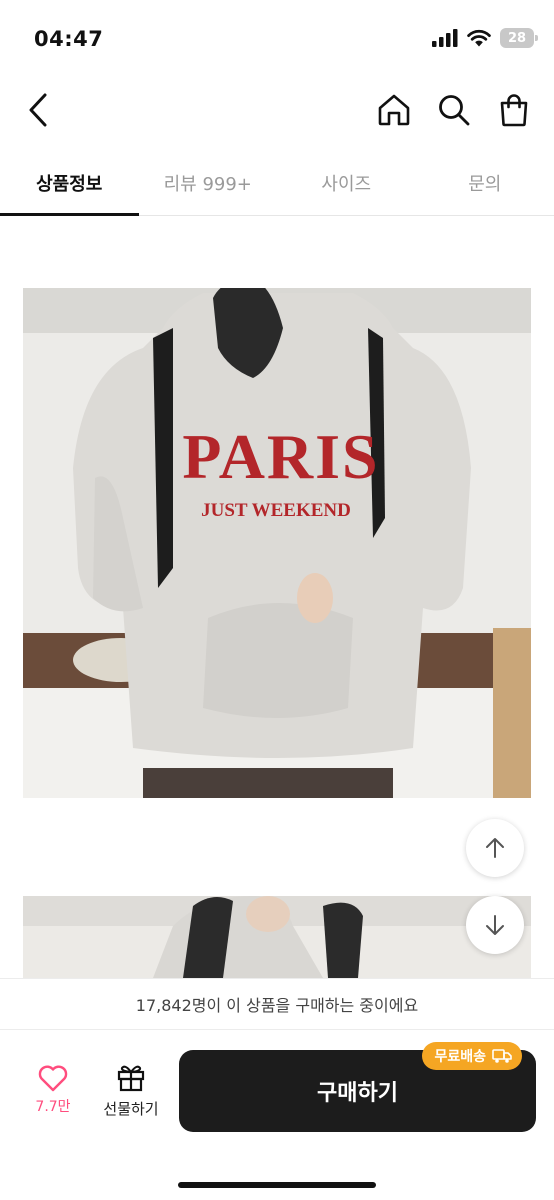  I want to click on tab-size: 사이즈, so click(346, 182).